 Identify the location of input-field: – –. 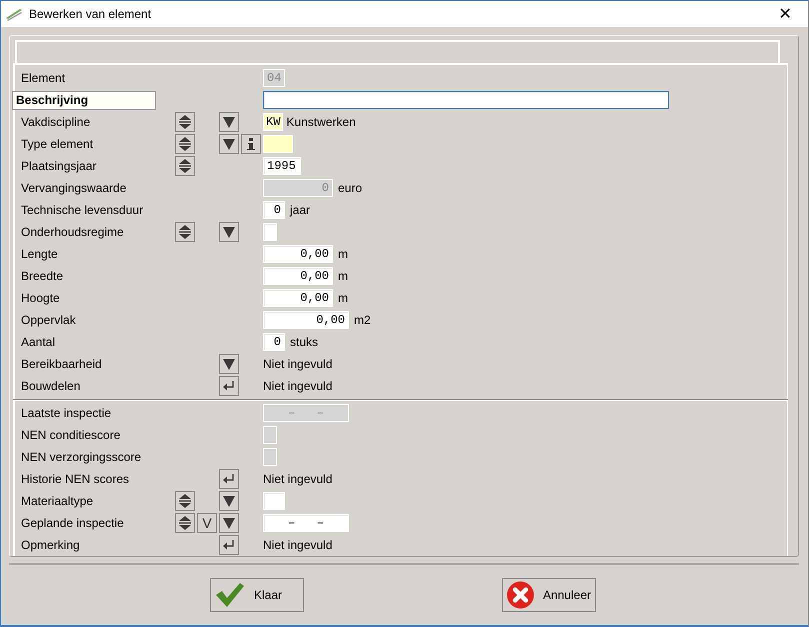
(306, 523).